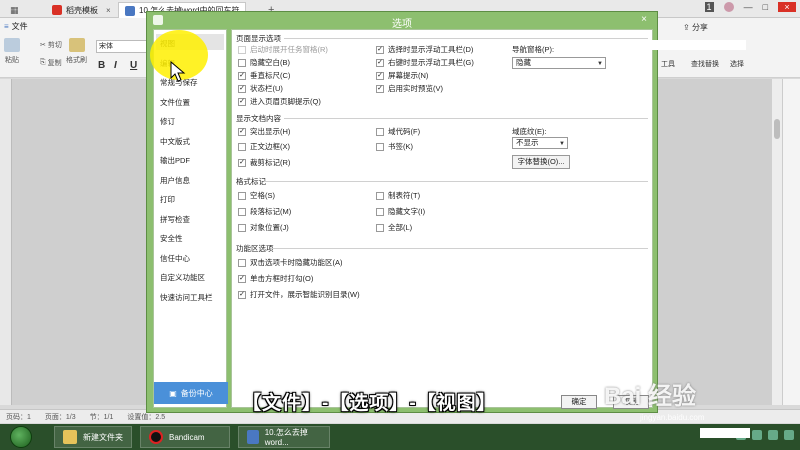 This screenshot has width=800, height=450. Describe the element at coordinates (253, 437) in the screenshot. I see `word-icon` at that location.